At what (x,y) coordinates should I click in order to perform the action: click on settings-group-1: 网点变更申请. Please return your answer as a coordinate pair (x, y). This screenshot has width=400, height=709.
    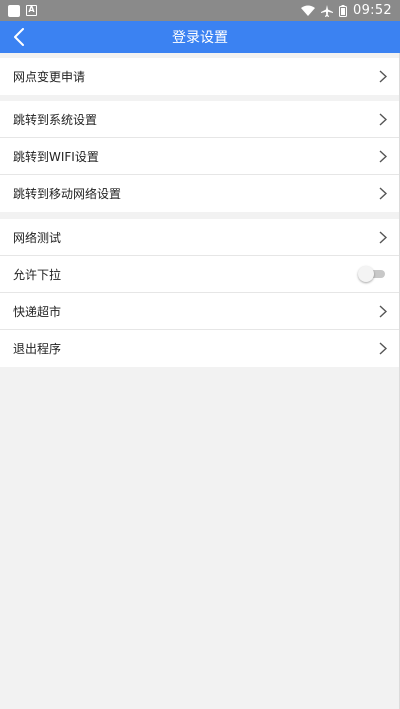
    Looking at the image, I should click on (200, 76).